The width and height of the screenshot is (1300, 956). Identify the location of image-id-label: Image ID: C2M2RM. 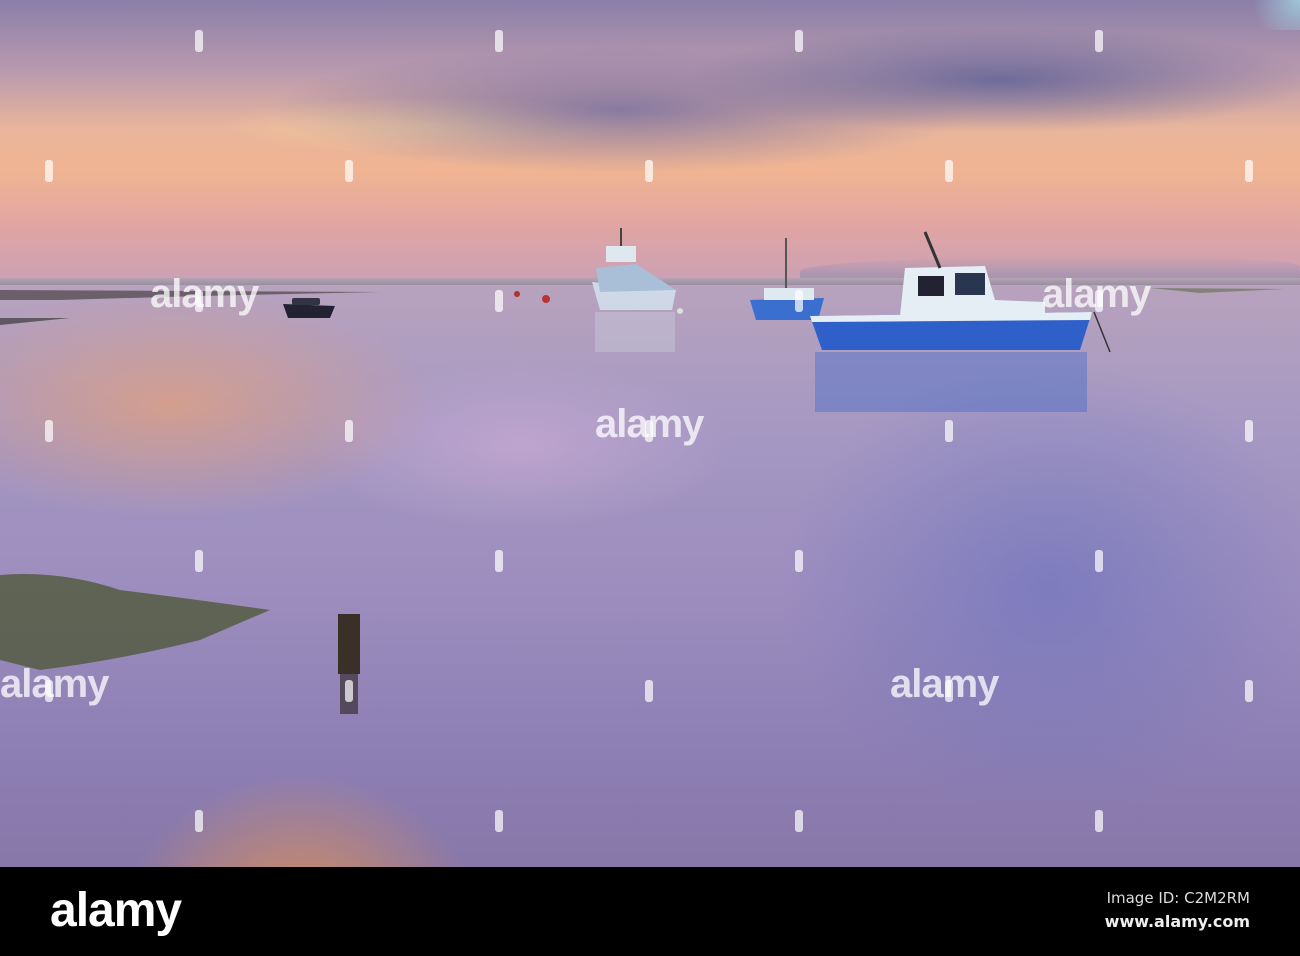
(1178, 898).